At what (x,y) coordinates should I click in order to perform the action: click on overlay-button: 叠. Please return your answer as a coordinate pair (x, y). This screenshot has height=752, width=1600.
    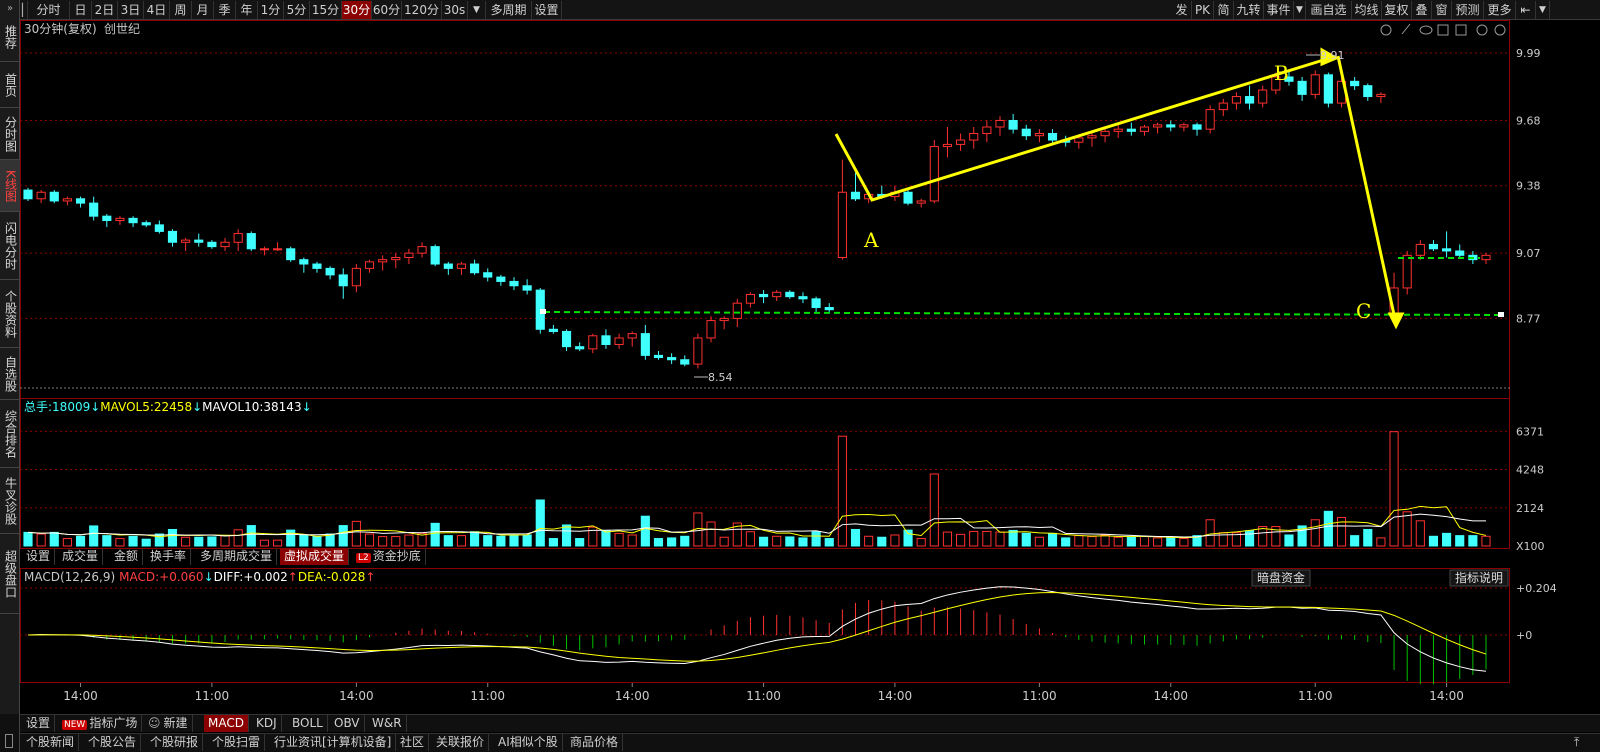
    Looking at the image, I should click on (1422, 10).